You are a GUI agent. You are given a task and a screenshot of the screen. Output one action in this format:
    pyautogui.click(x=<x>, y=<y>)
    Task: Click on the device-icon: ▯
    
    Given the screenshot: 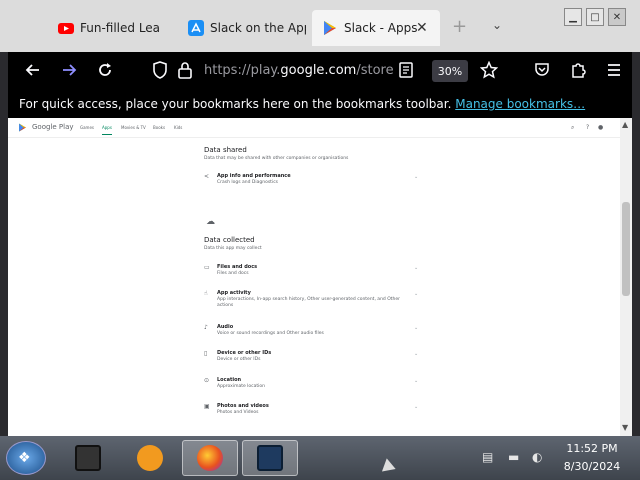 What is the action you would take?
    pyautogui.click(x=206, y=353)
    